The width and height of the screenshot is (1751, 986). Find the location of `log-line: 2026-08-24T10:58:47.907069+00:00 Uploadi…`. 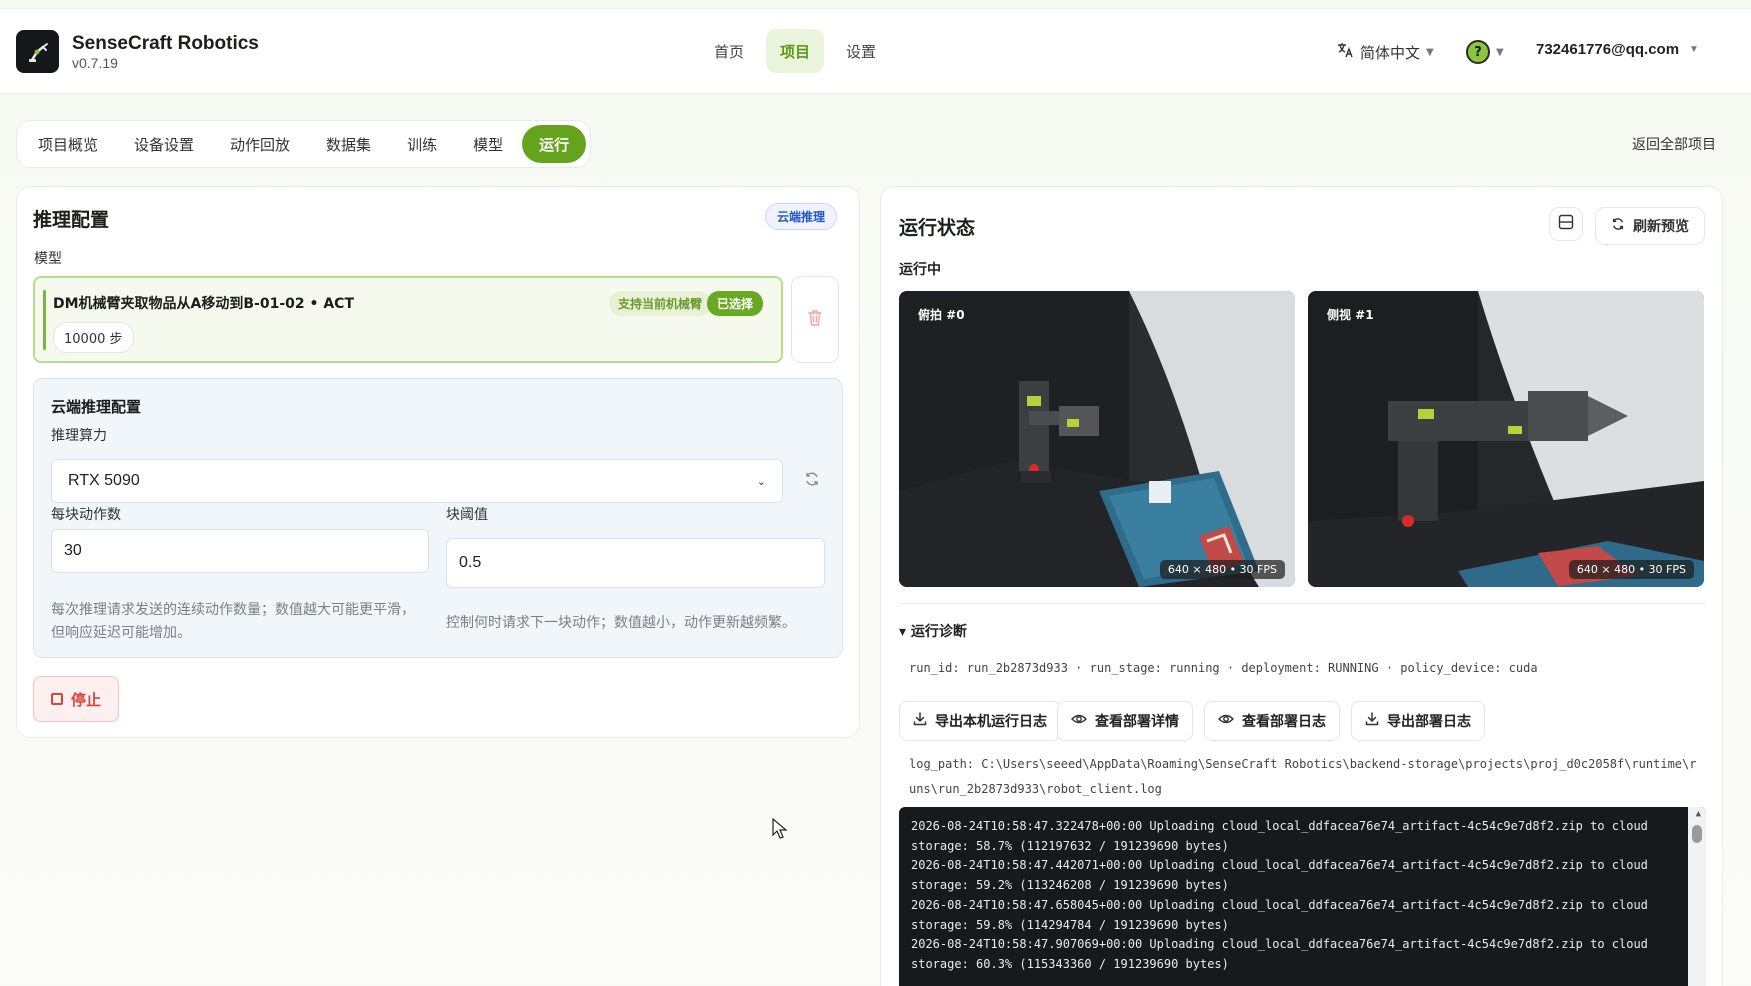

log-line: 2026-08-24T10:58:47.907069+00:00 Uploadi… is located at coordinates (1279, 944).